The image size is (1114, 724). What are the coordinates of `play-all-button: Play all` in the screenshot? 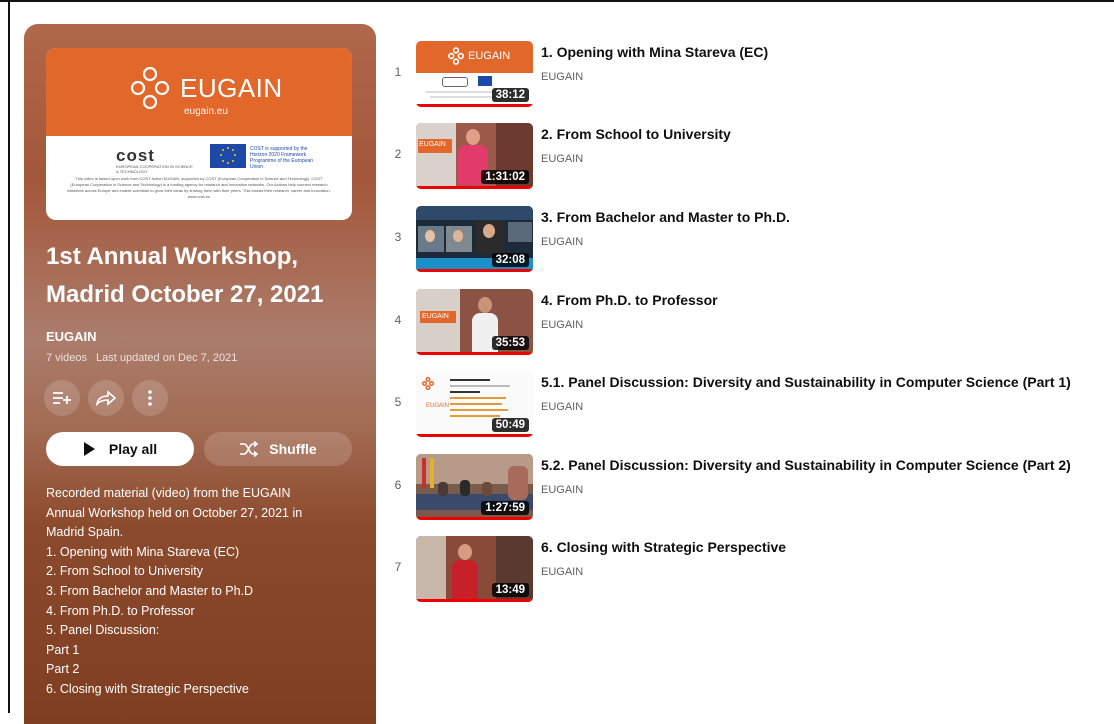 It's located at (120, 449).